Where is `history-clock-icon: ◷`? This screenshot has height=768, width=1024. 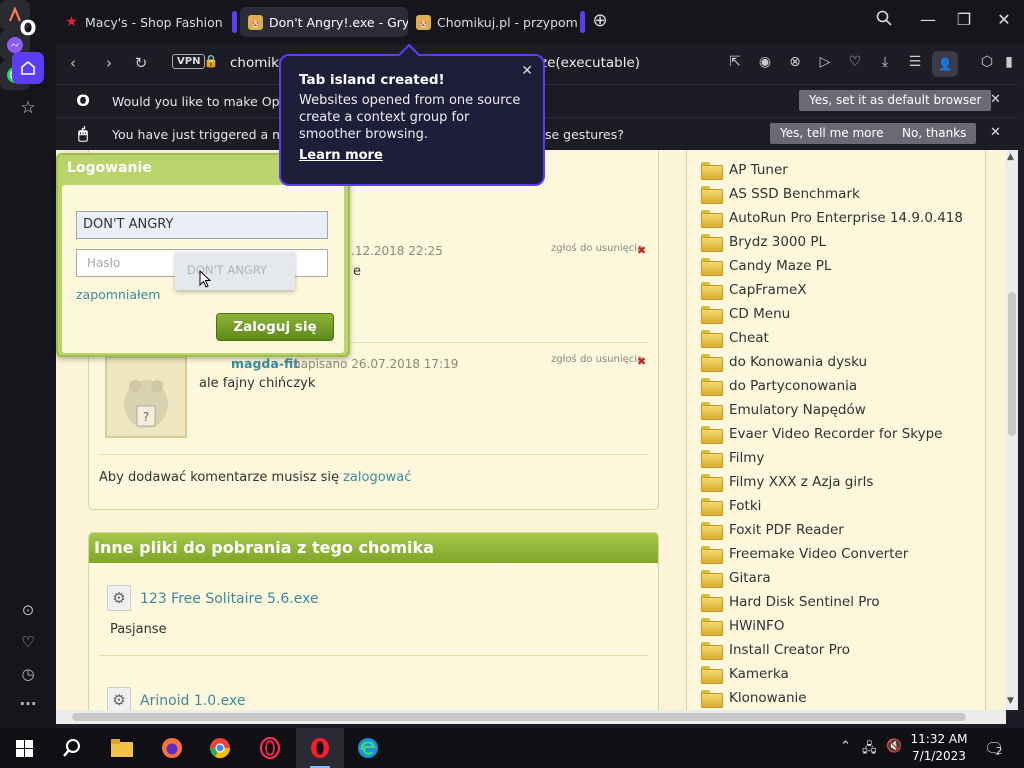 history-clock-icon: ◷ is located at coordinates (28, 674).